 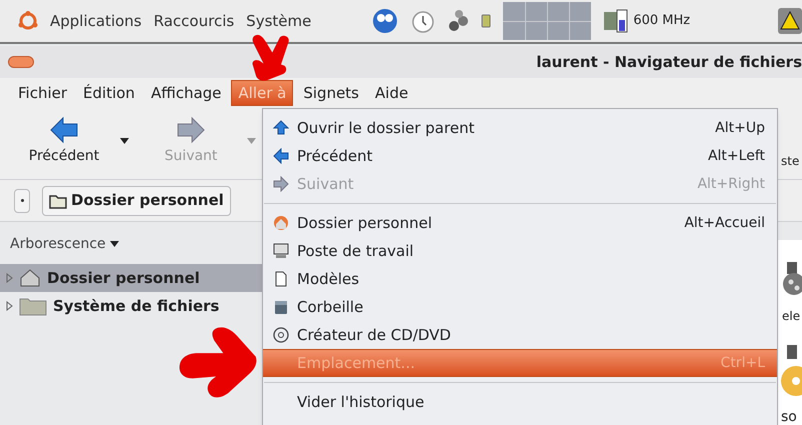 I want to click on partial-label: ste, so click(x=790, y=161).